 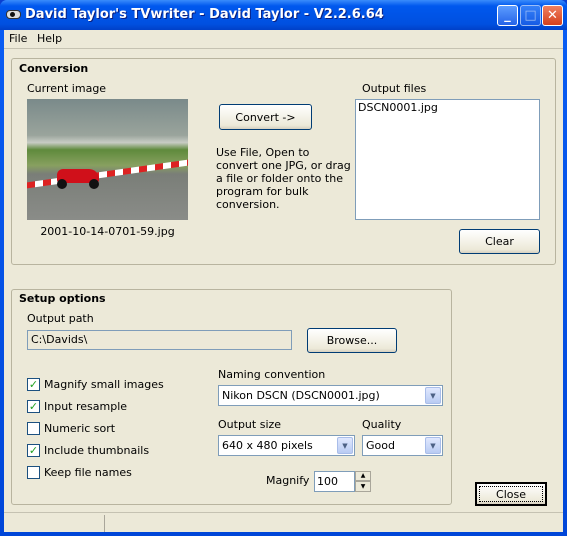 What do you see at coordinates (104, 523) in the screenshot?
I see `status-divider` at bounding box center [104, 523].